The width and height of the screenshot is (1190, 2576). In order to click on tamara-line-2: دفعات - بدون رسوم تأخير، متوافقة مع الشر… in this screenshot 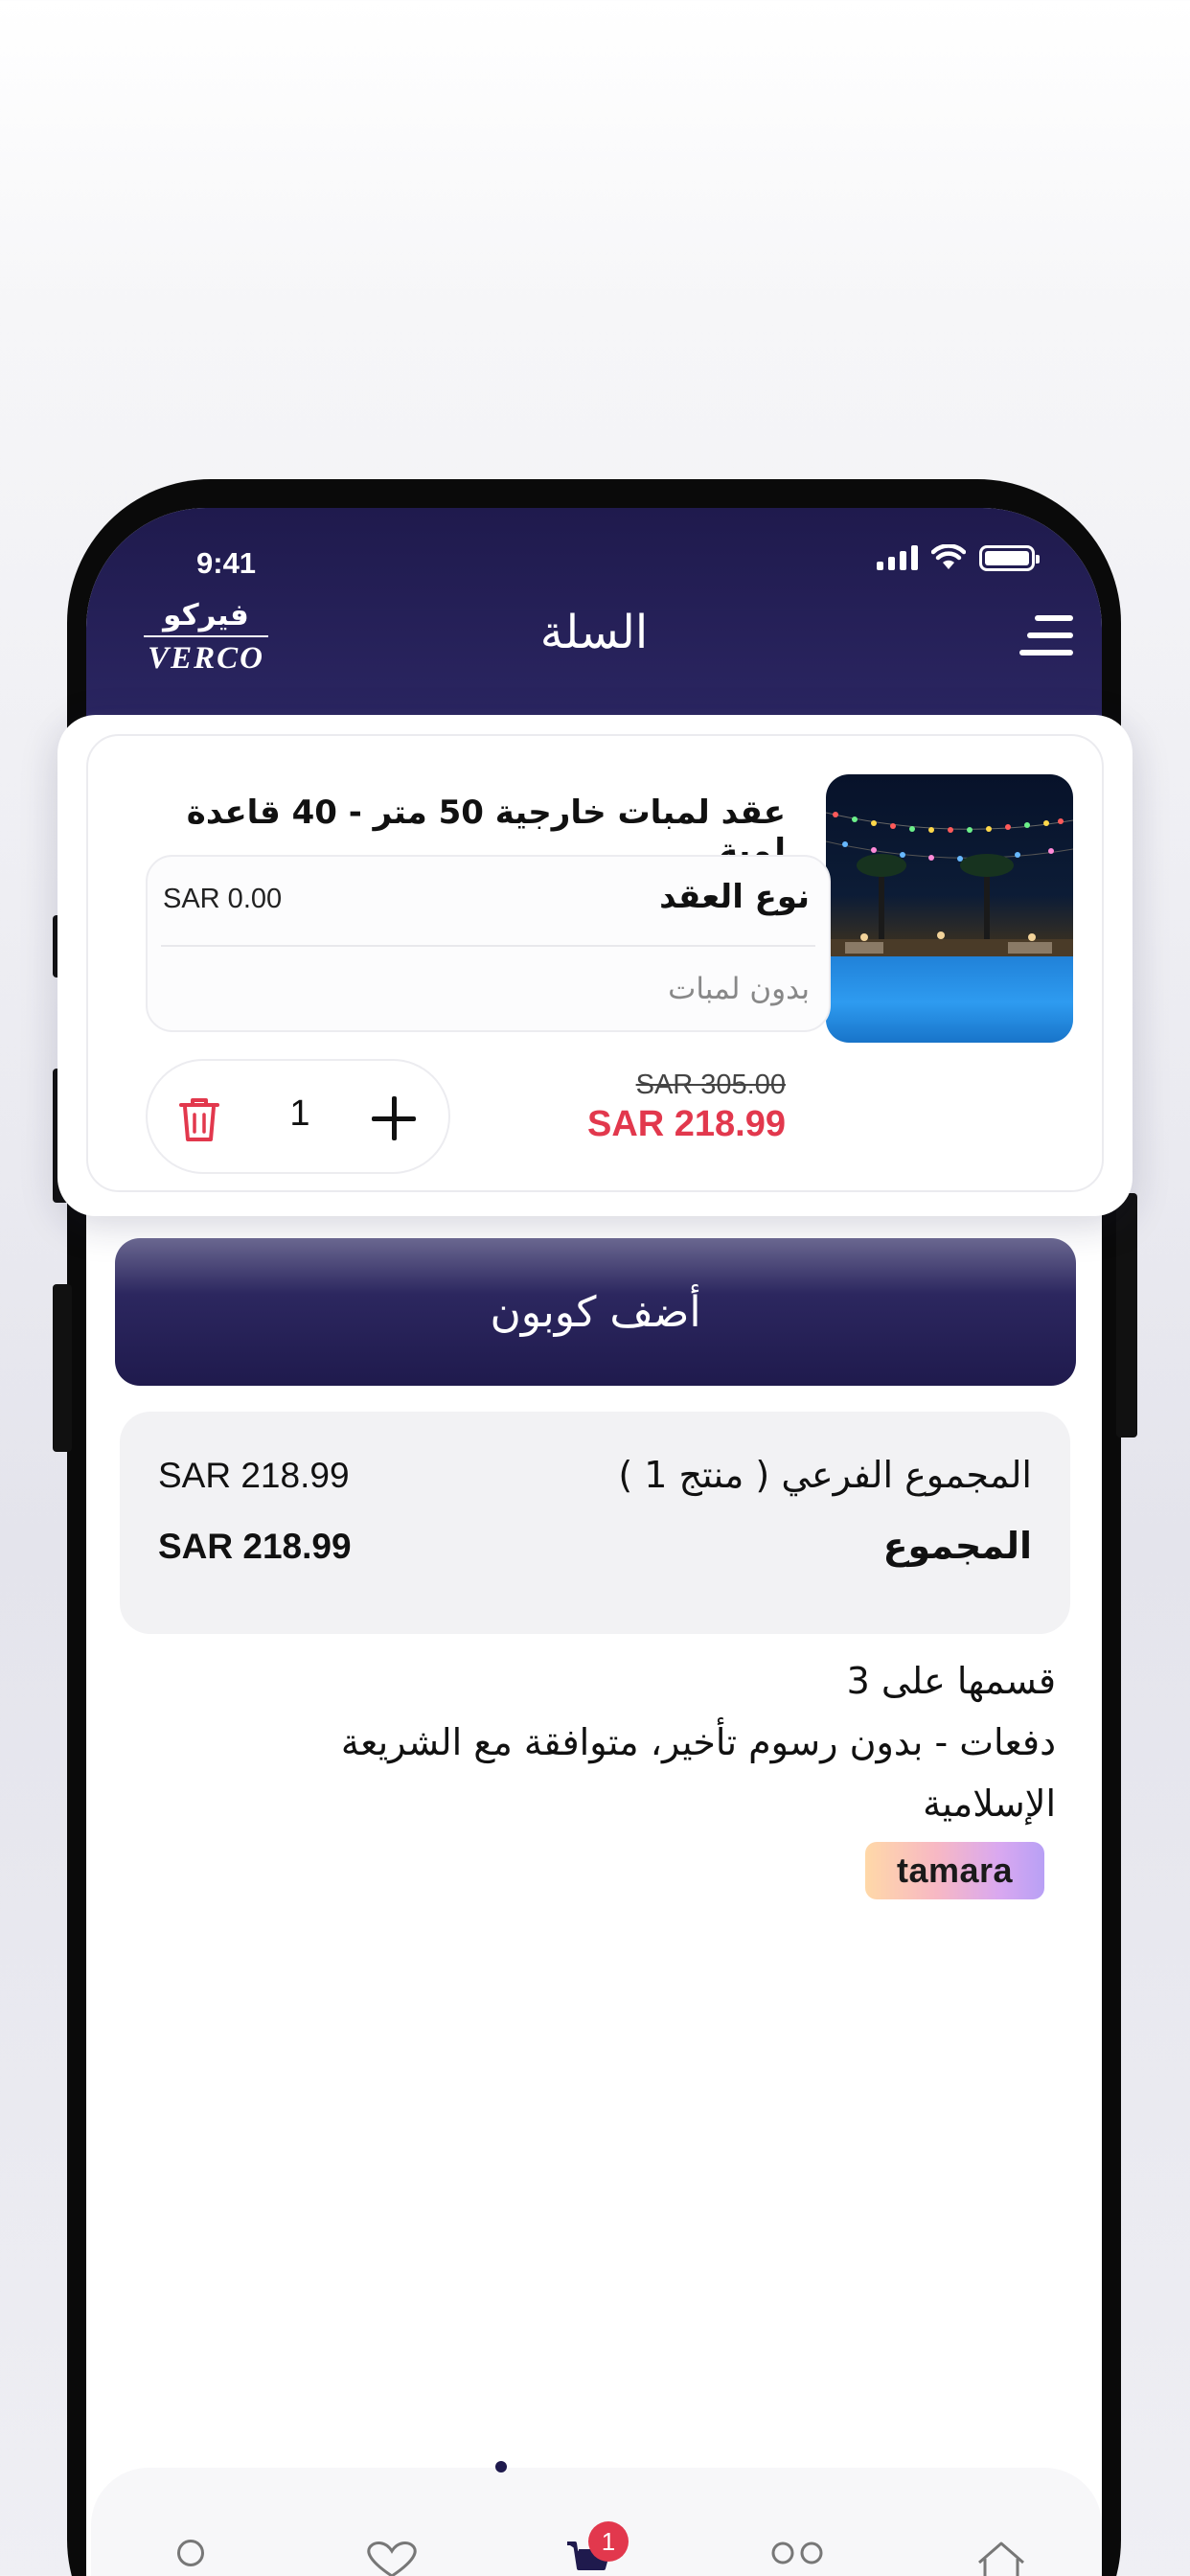, I will do `click(698, 1742)`.